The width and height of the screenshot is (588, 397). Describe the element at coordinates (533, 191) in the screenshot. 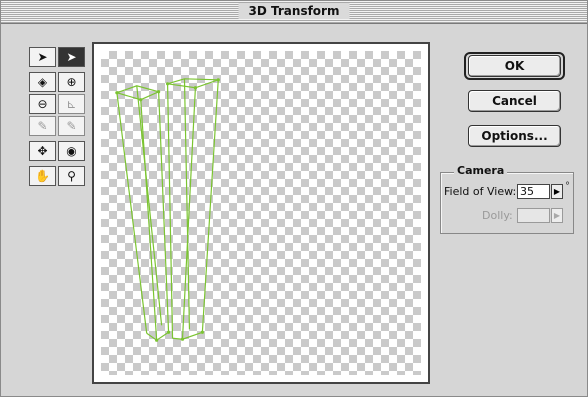

I see `field-of-view-input: 35` at that location.